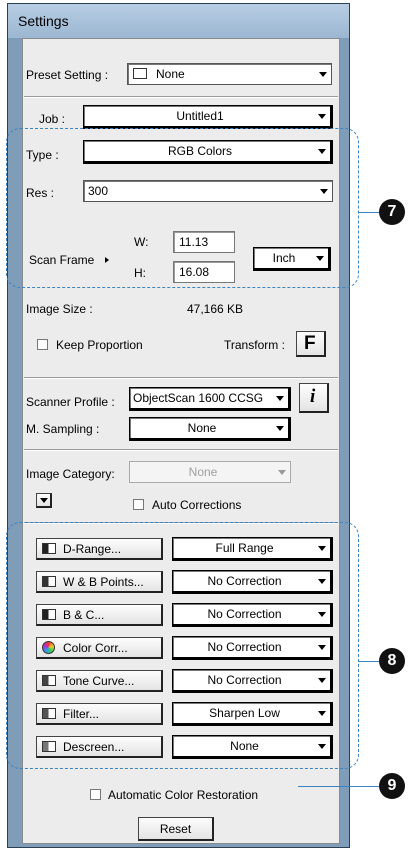  I want to click on image-category-select: None, so click(210, 472).